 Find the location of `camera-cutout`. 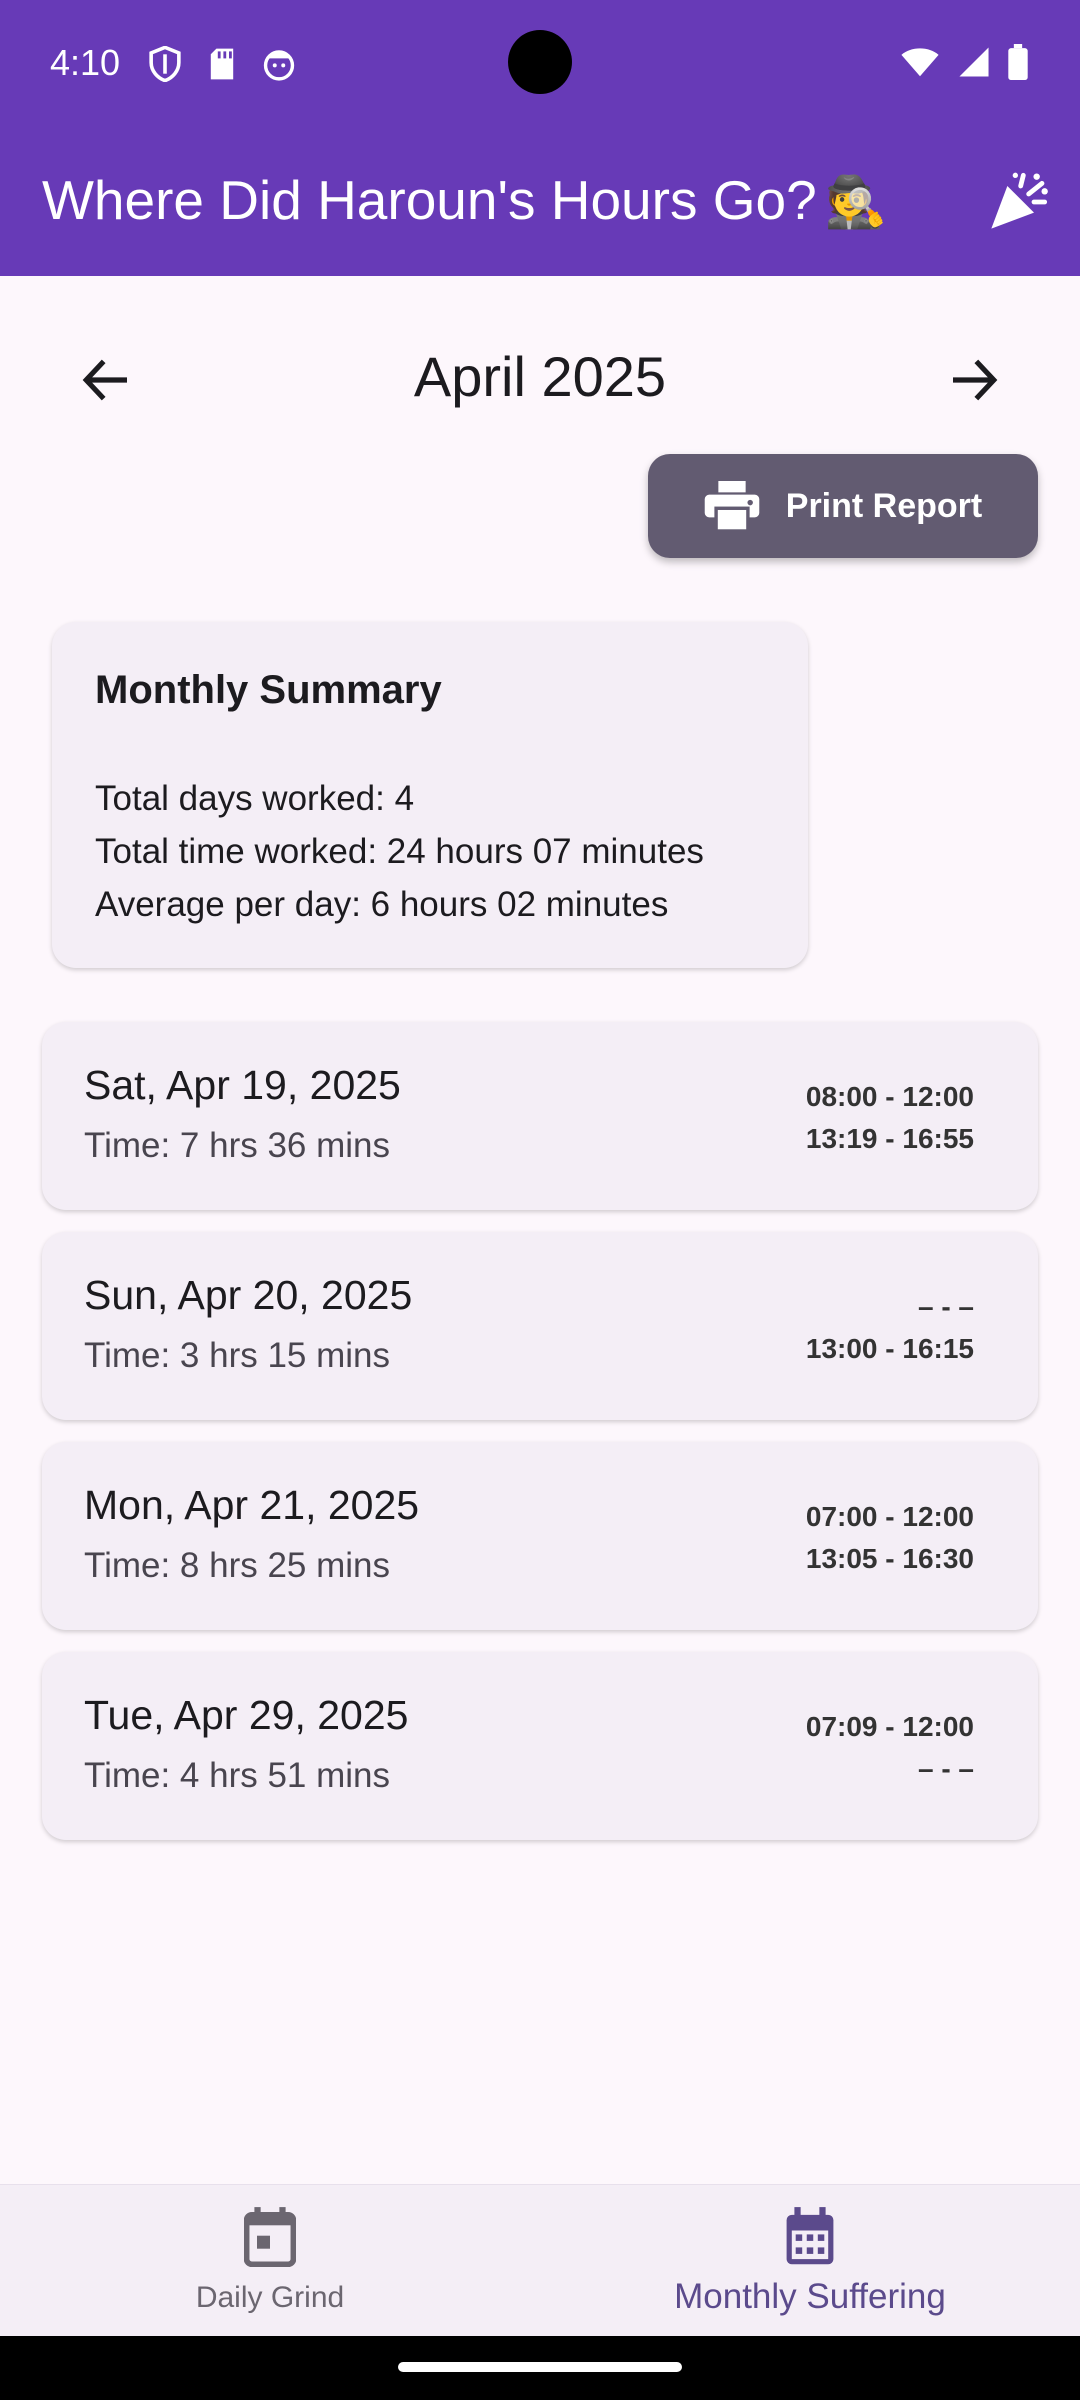

camera-cutout is located at coordinates (540, 62).